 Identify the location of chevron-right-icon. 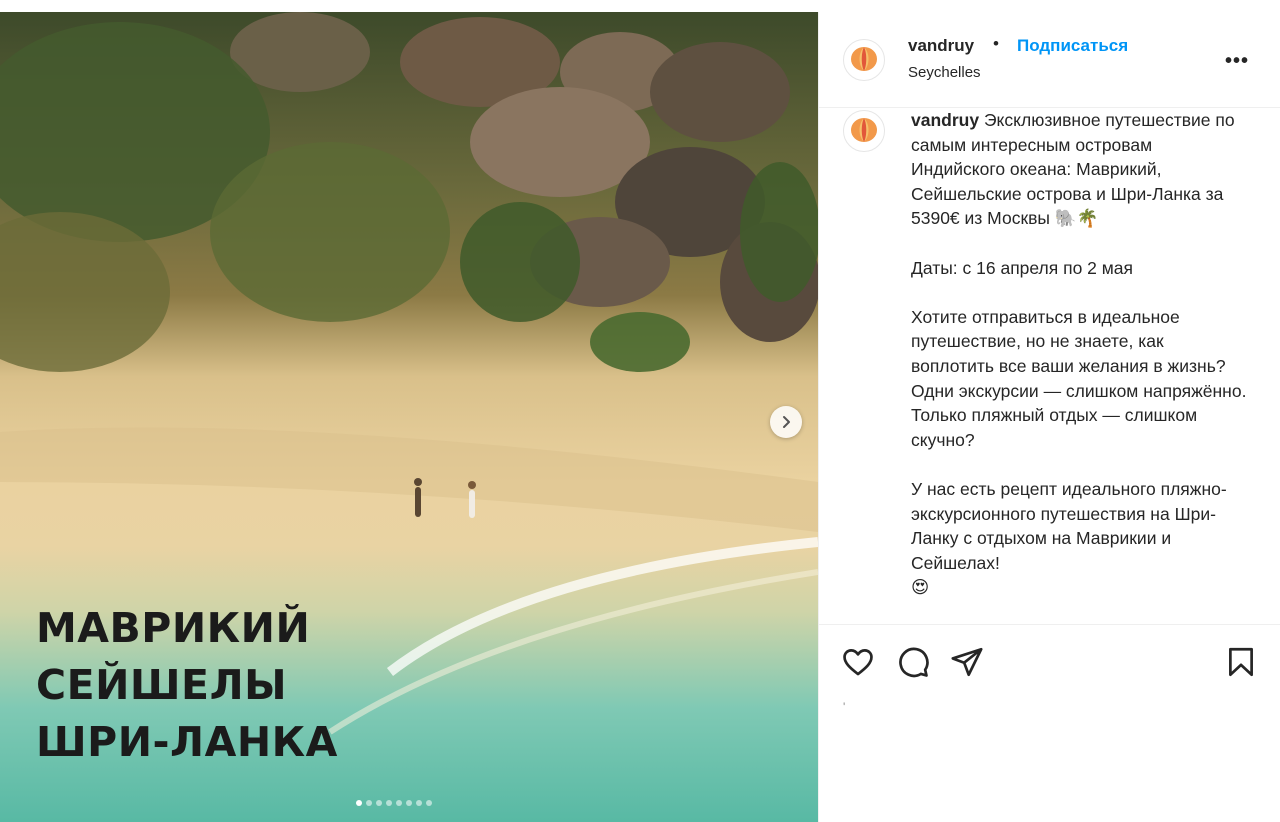
(786, 422).